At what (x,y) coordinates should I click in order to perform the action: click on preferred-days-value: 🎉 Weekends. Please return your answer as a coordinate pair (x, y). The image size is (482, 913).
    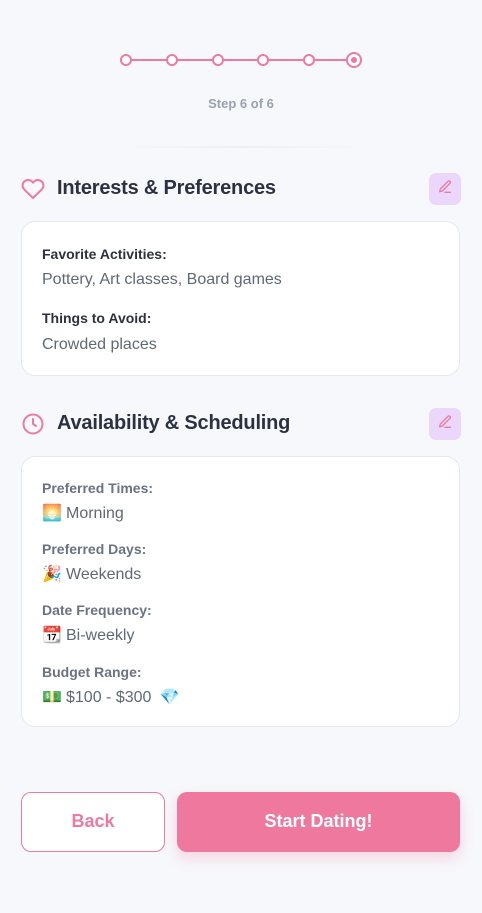
    Looking at the image, I should click on (91, 574).